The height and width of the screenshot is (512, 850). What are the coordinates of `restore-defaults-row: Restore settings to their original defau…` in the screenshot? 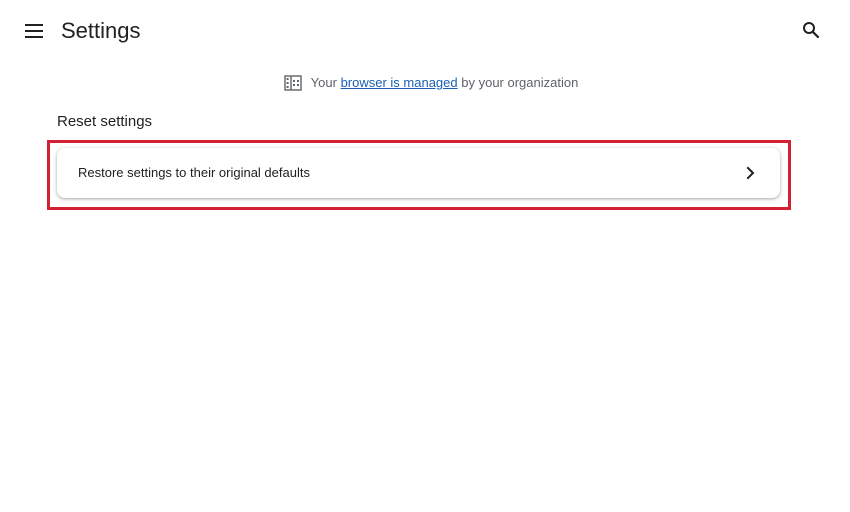 It's located at (418, 173).